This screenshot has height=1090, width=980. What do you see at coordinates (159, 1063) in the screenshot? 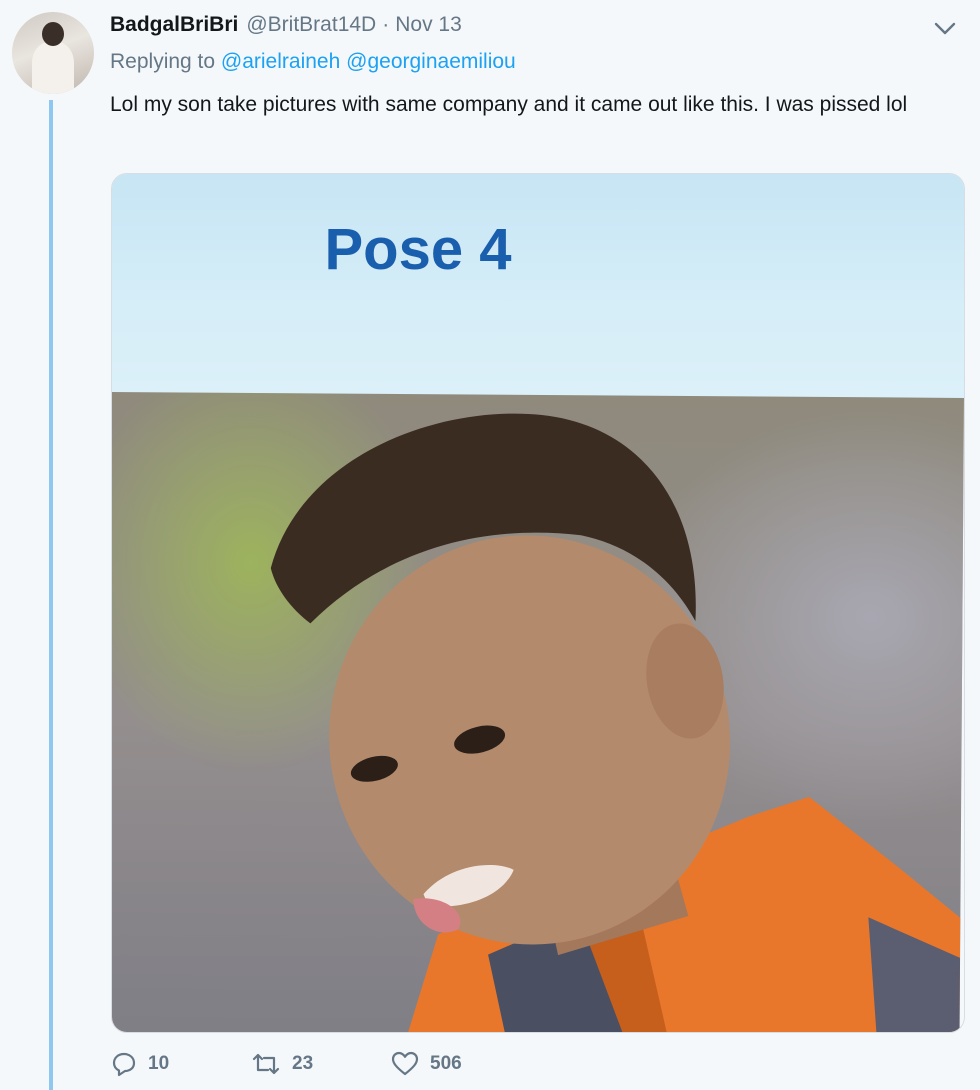
I see `reply-count: 10` at bounding box center [159, 1063].